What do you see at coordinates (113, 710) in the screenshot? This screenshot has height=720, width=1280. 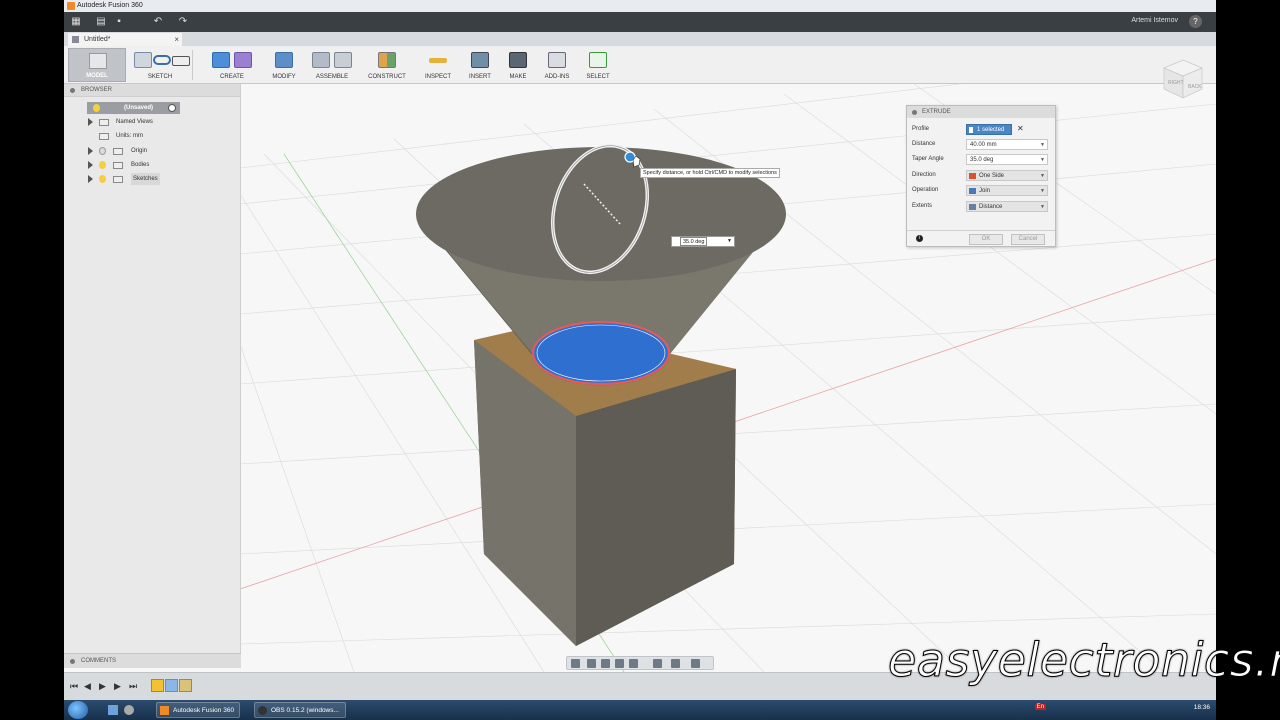 I see `explorer-icon` at bounding box center [113, 710].